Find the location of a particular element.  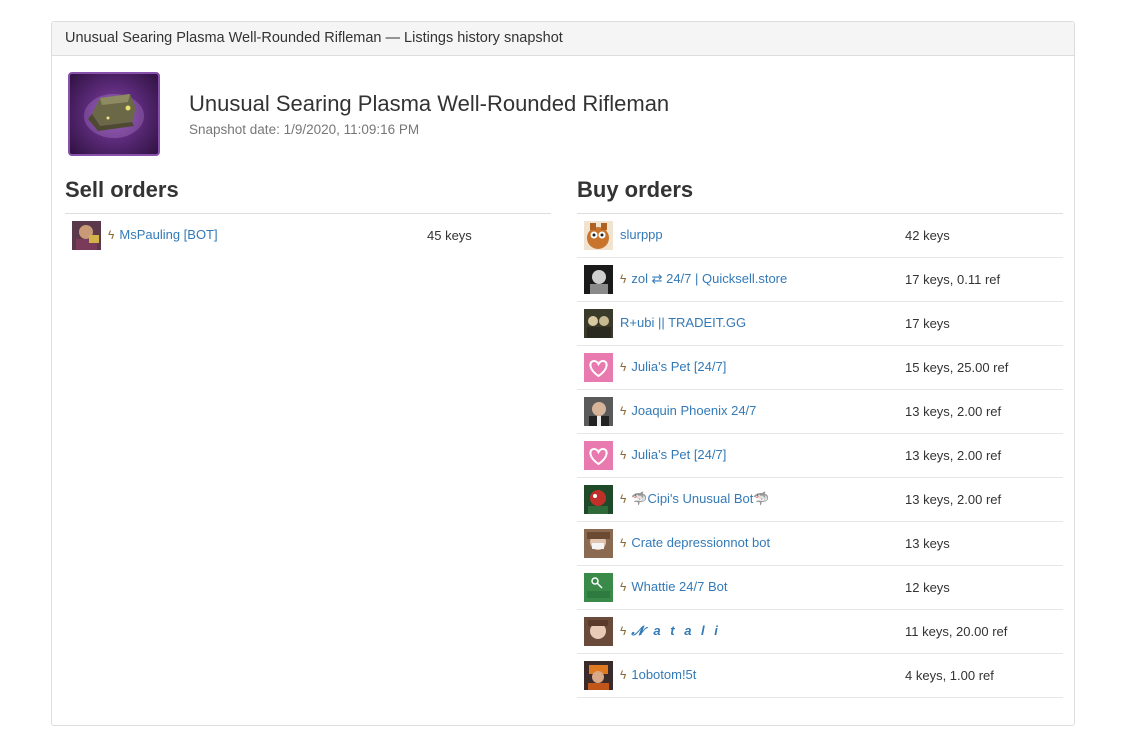

order-price: 42 keys is located at coordinates (927, 235).